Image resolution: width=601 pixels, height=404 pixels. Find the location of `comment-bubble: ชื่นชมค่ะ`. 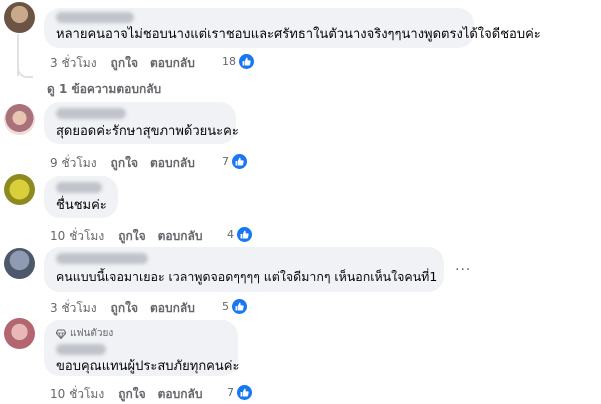

comment-bubble: ชื่นชมค่ะ is located at coordinates (81, 197).